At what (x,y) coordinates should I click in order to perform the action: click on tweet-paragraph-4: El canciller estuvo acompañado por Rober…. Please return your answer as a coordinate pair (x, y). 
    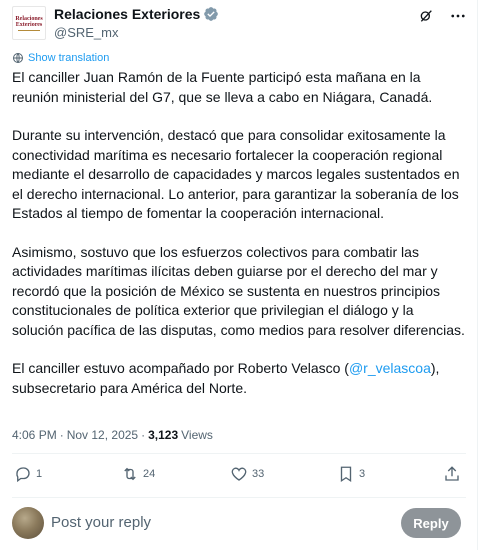
    Looking at the image, I should click on (240, 378).